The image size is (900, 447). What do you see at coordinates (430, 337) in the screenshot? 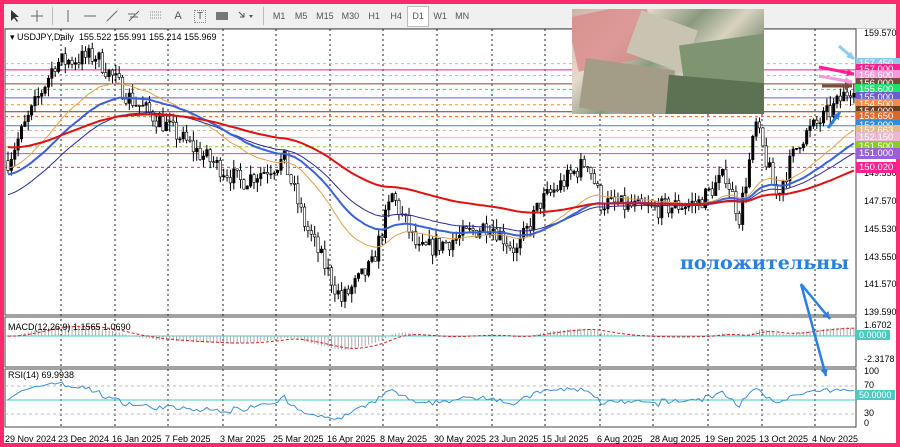
I see `macd-signal-line` at bounding box center [430, 337].